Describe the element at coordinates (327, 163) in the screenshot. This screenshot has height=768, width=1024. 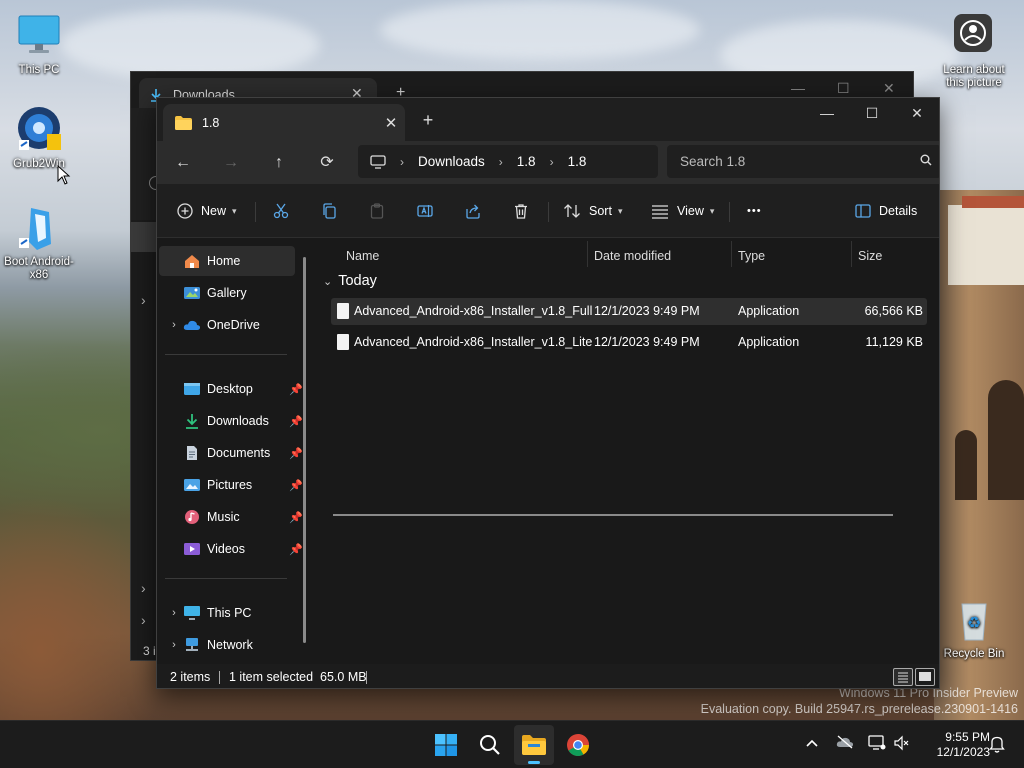
I see `refresh-button: ⟳` at that location.